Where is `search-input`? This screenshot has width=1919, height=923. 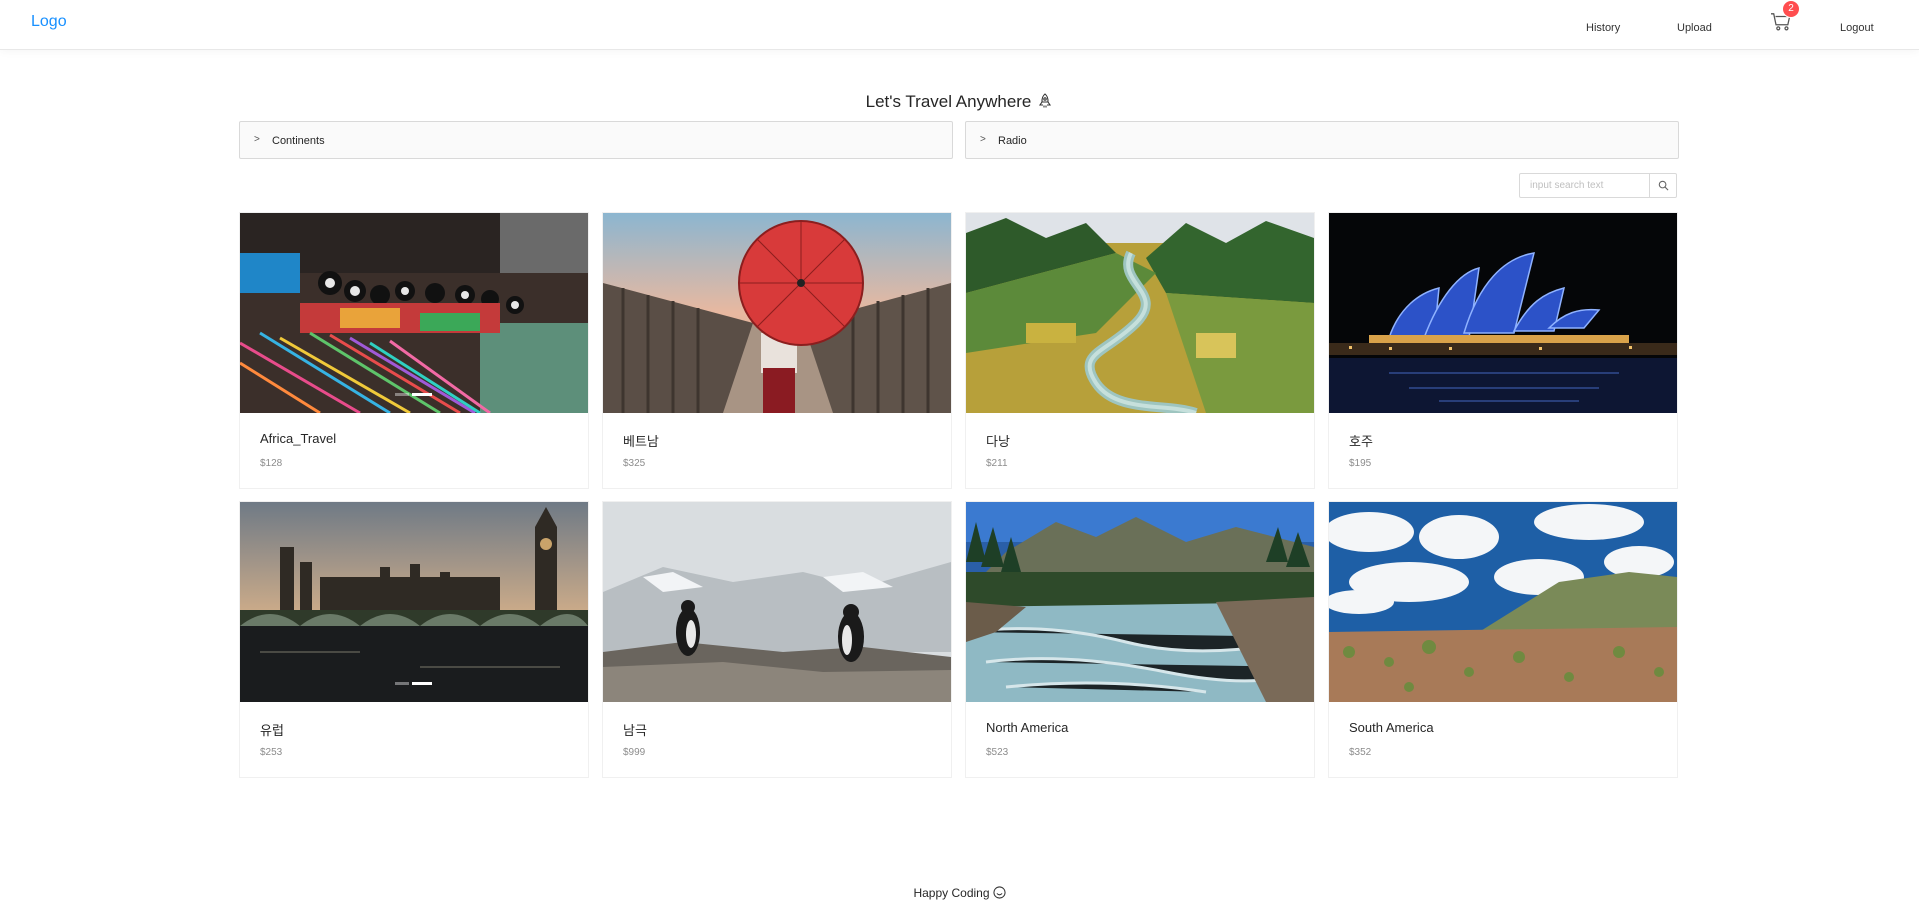 search-input is located at coordinates (1585, 185).